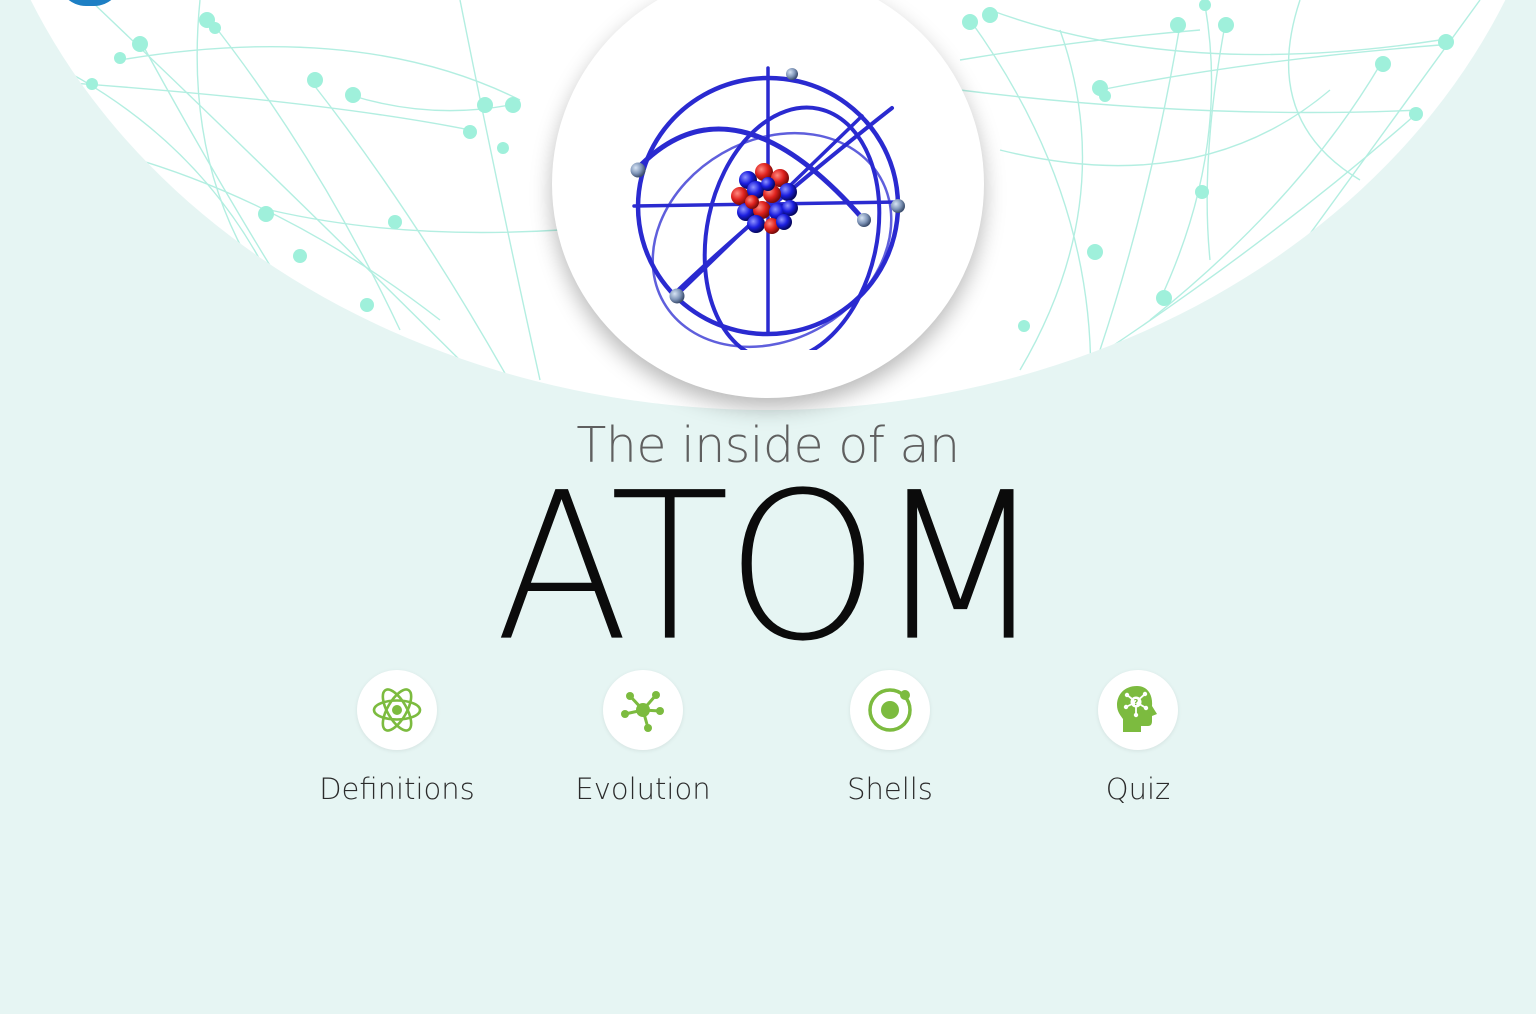  What do you see at coordinates (643, 789) in the screenshot?
I see `nav-label-evolution: Evolution` at bounding box center [643, 789].